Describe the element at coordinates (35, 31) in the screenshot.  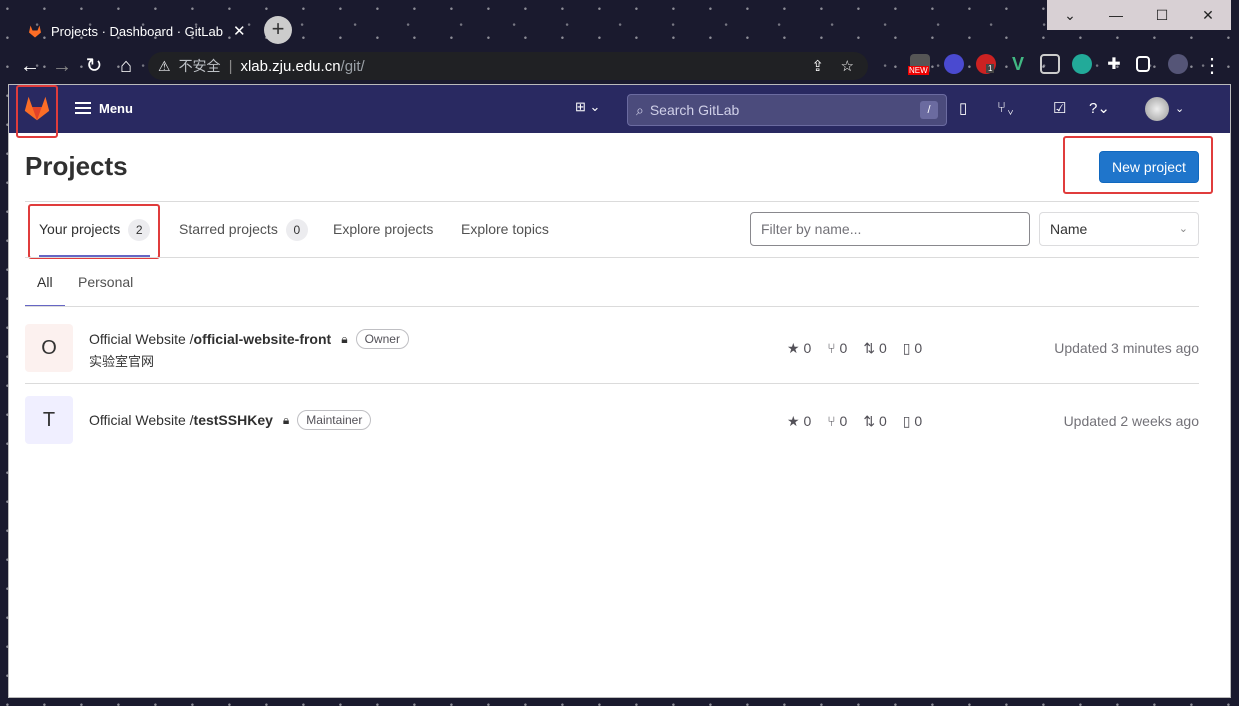
I see `gitlab-favicon-icon` at that location.